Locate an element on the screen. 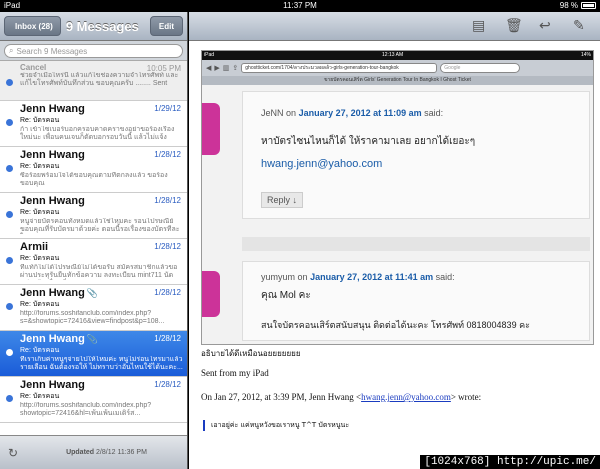  search-bar: ⌕ Search 9 Messages is located at coordinates (93, 51).